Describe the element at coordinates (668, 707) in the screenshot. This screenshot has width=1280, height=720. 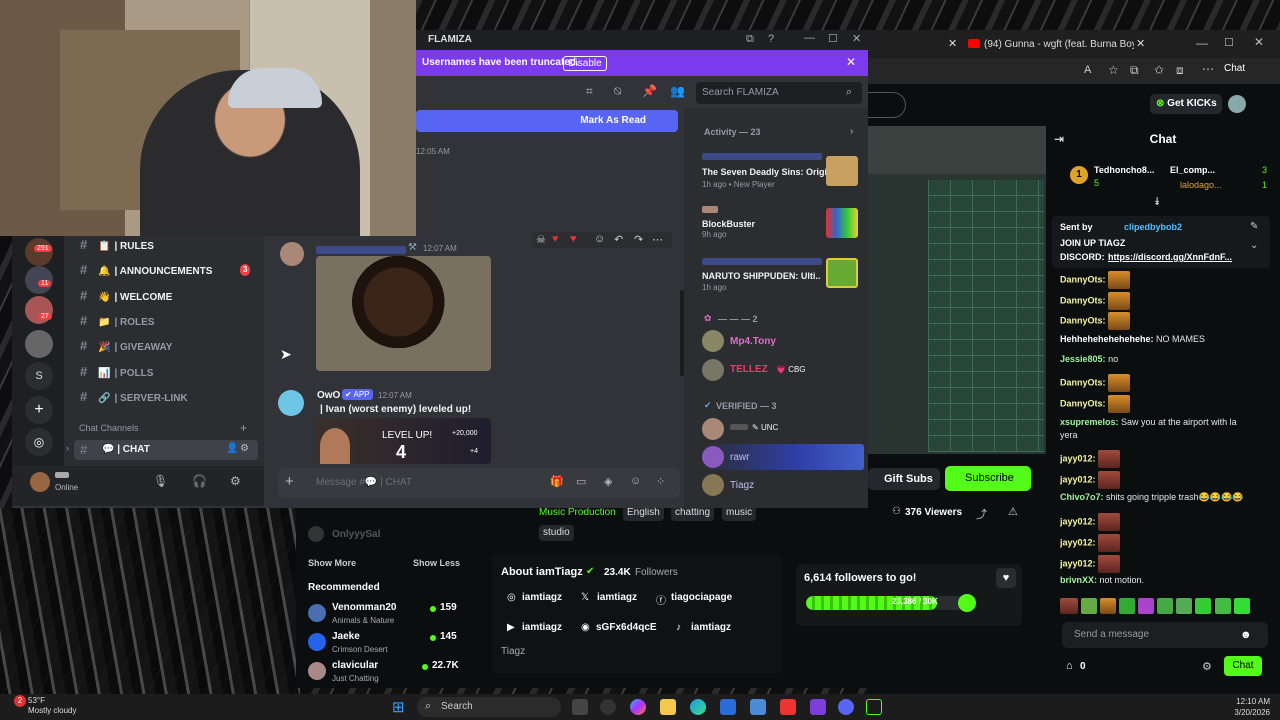
I see `file-explorer-icon` at that location.